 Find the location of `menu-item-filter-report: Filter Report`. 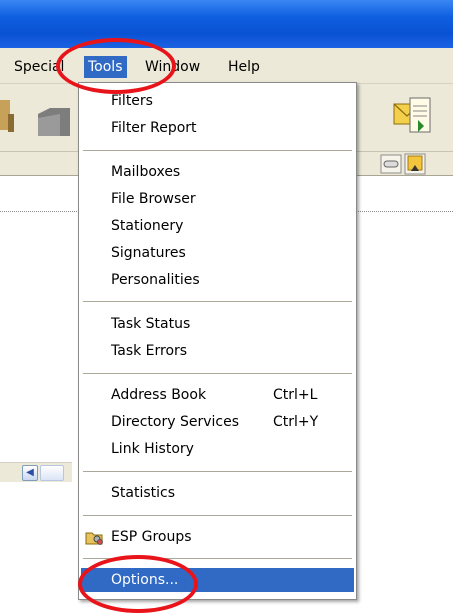

menu-item-filter-report: Filter Report is located at coordinates (217, 128).